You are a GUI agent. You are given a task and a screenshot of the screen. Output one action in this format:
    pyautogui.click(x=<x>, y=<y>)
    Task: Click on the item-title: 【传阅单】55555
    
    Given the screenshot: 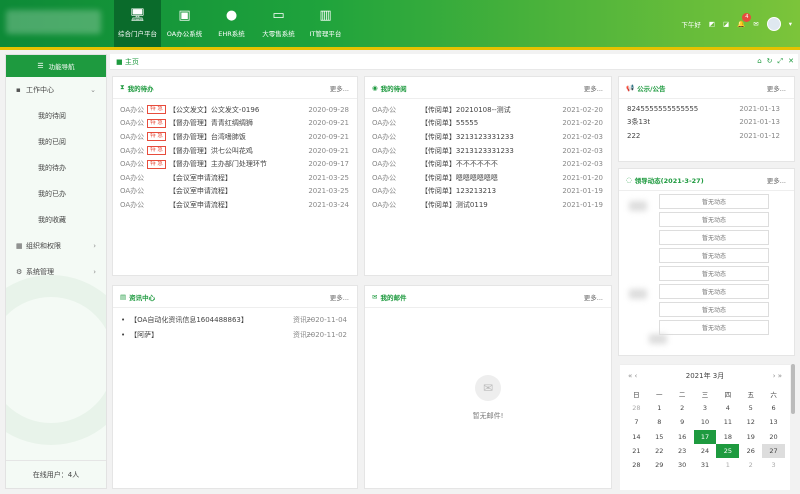 What is the action you would take?
    pyautogui.click(x=449, y=123)
    